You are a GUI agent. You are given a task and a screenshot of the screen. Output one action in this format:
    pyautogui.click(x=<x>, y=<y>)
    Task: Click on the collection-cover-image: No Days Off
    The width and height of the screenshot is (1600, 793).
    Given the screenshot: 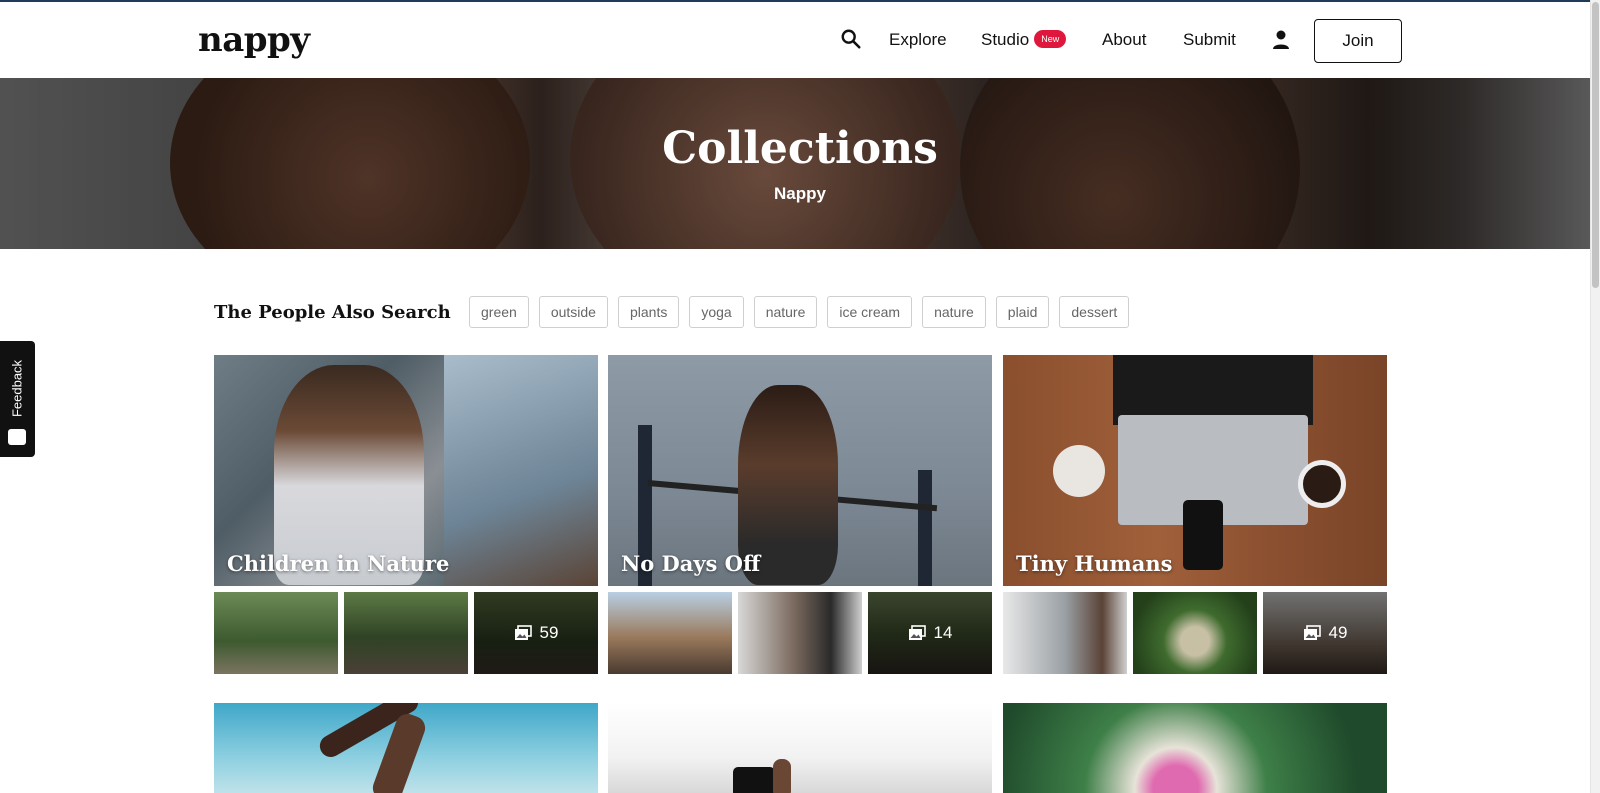 What is the action you would take?
    pyautogui.click(x=800, y=470)
    